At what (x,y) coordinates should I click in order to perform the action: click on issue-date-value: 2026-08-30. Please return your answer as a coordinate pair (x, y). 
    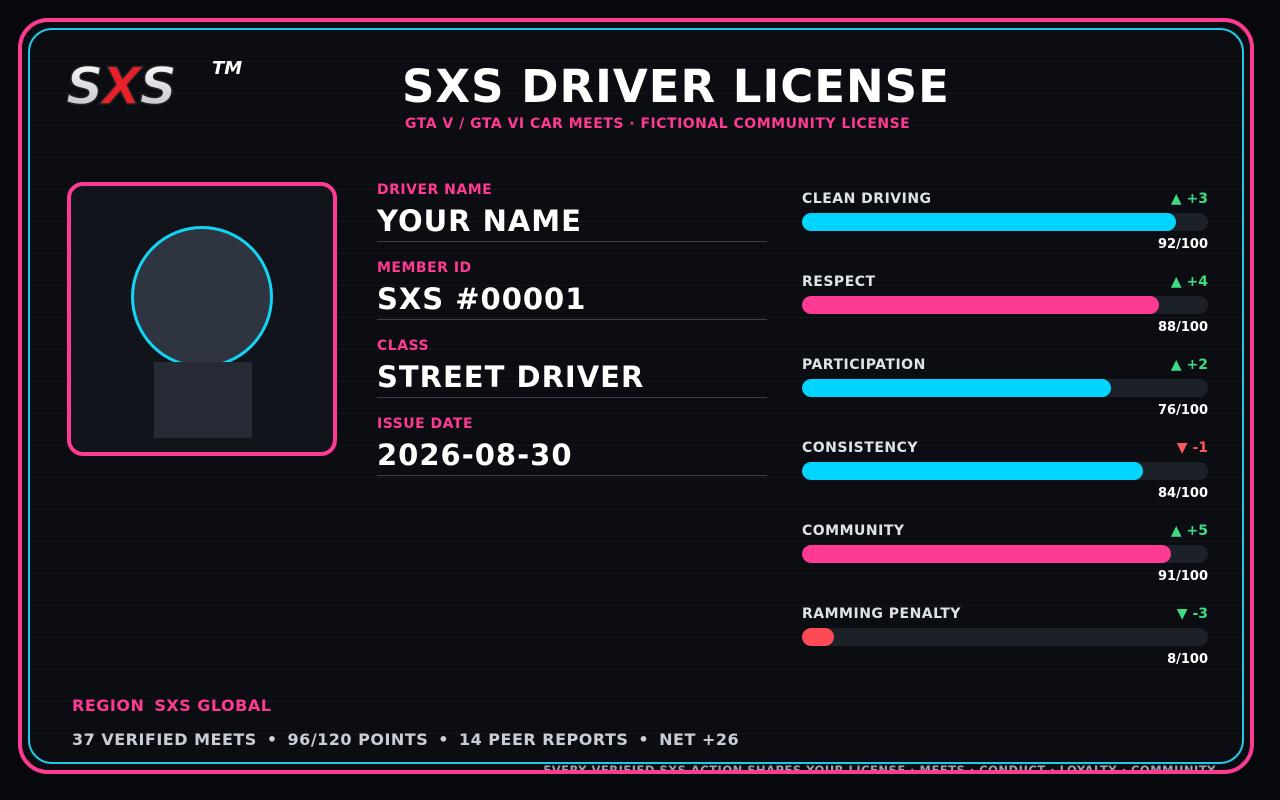
    Looking at the image, I should click on (572, 457).